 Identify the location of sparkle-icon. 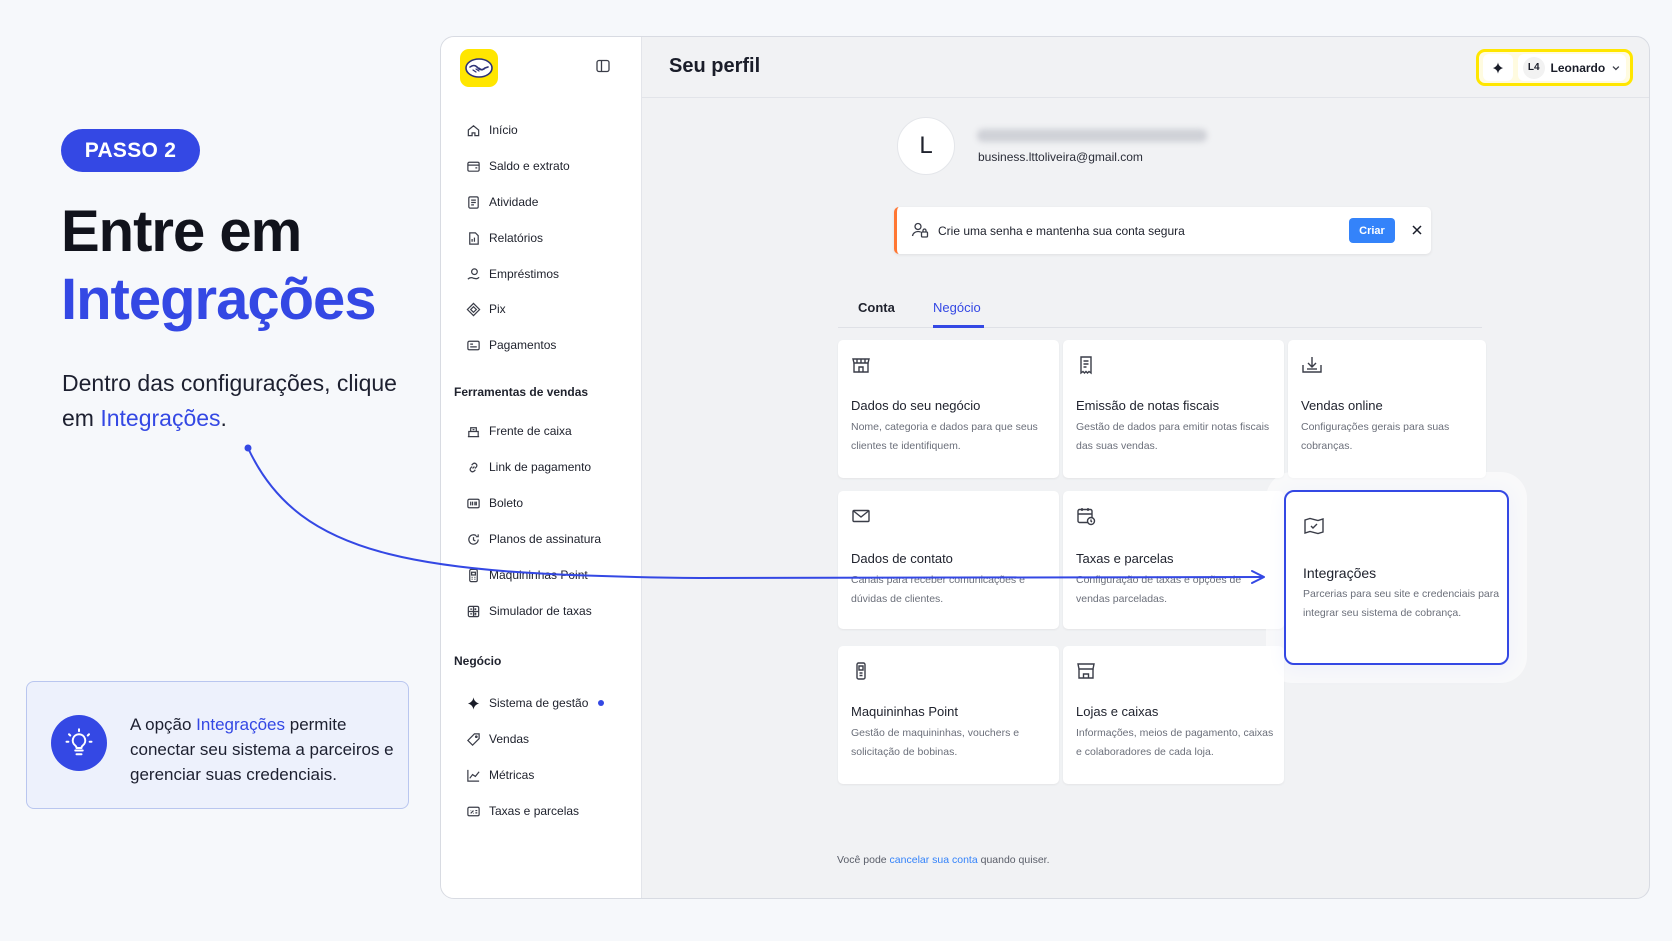
(1498, 67).